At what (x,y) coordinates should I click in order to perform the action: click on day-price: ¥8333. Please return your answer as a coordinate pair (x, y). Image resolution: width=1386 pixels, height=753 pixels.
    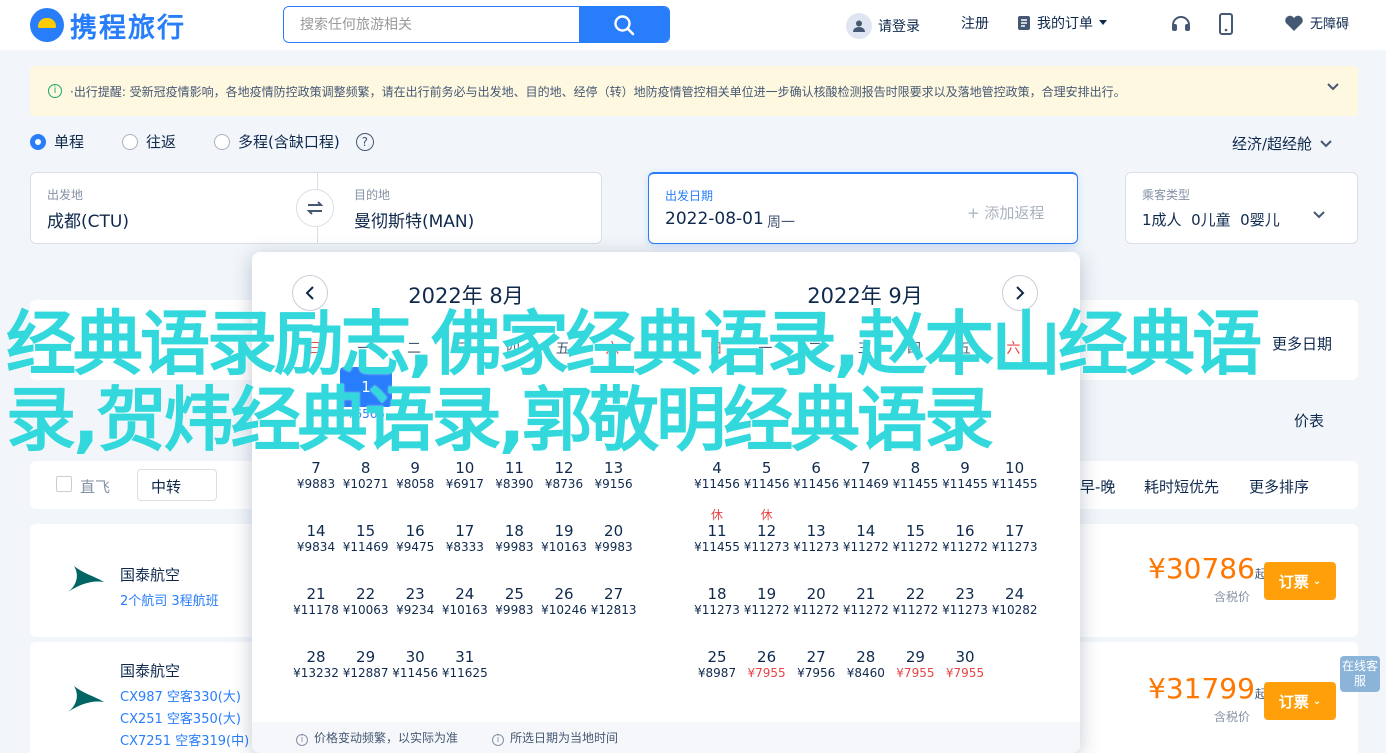
    Looking at the image, I should click on (464, 547).